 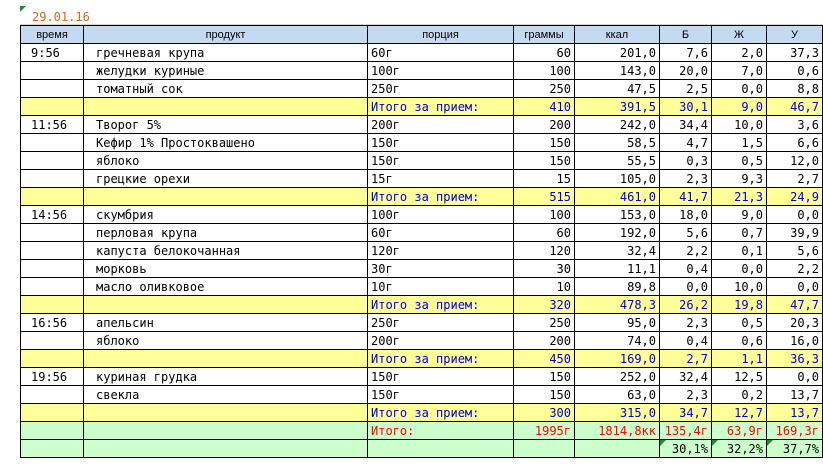 I want to click on header-fat: Ж, so click(x=739, y=34).